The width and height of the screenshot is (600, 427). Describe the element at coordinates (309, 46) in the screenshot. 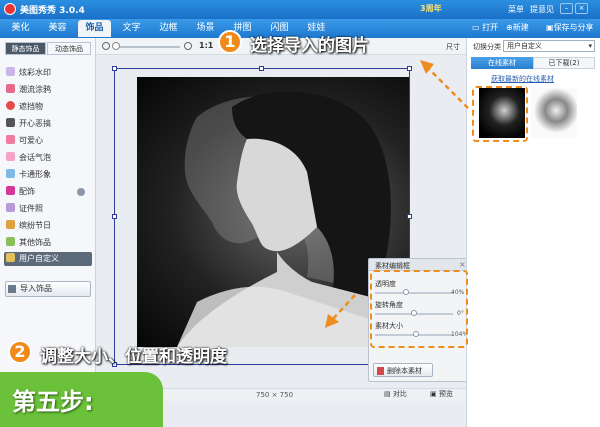

I see `step1-caption: 选择导入的图片` at that location.